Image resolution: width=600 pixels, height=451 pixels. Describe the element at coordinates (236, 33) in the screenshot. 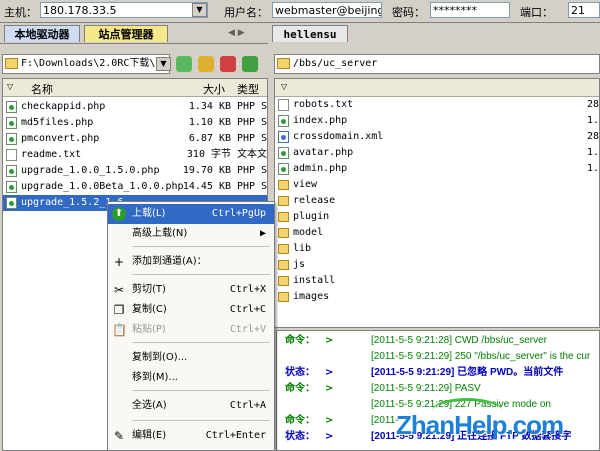

I see `tab-scroll-arrows: ◀ ▶` at that location.